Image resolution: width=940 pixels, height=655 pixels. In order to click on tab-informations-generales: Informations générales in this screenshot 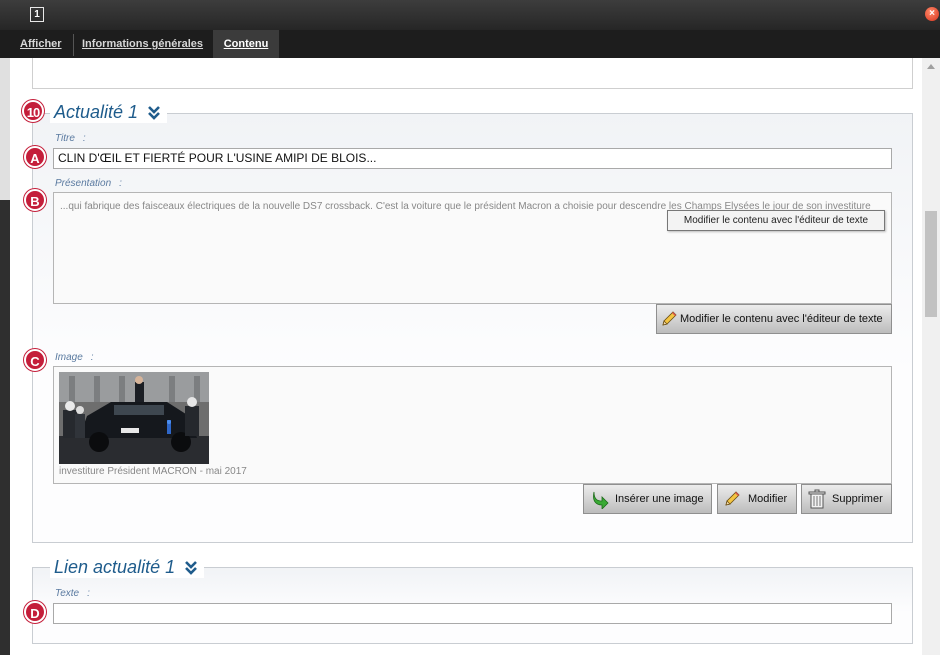, I will do `click(142, 44)`.